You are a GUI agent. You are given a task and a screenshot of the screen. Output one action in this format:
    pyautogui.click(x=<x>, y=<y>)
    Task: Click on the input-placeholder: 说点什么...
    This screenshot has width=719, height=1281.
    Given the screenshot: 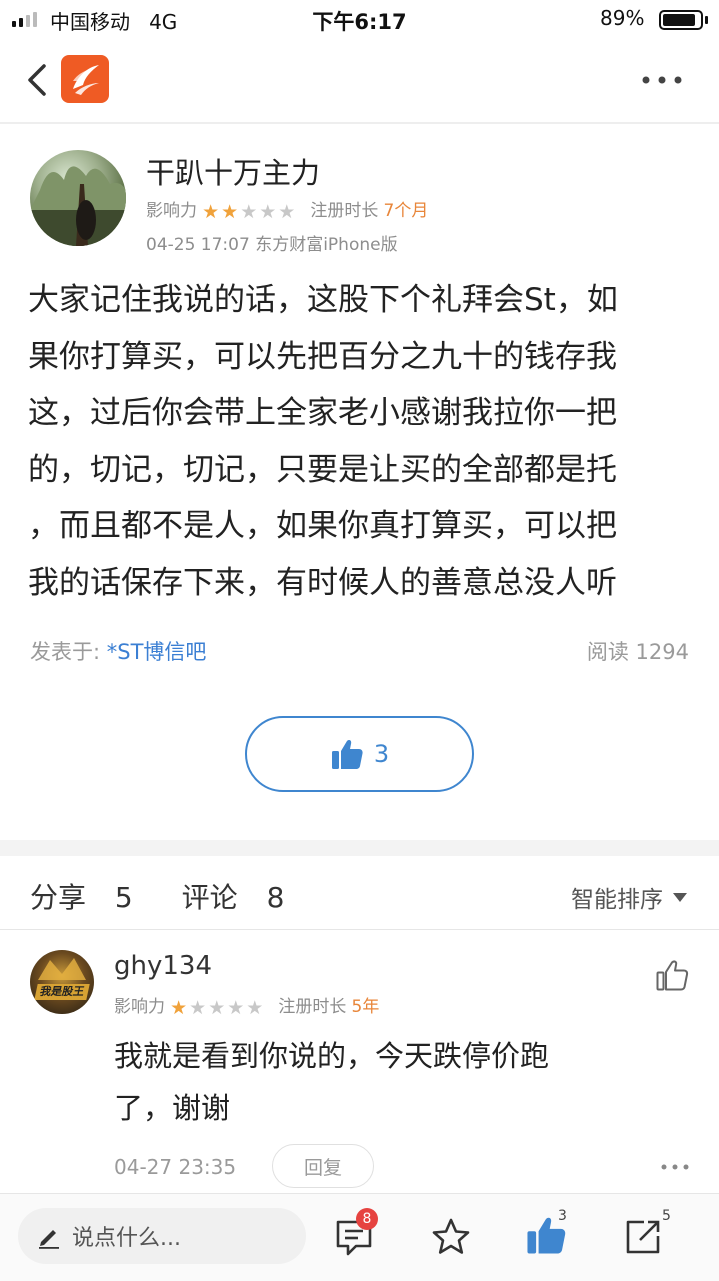 What is the action you would take?
    pyautogui.click(x=126, y=1238)
    